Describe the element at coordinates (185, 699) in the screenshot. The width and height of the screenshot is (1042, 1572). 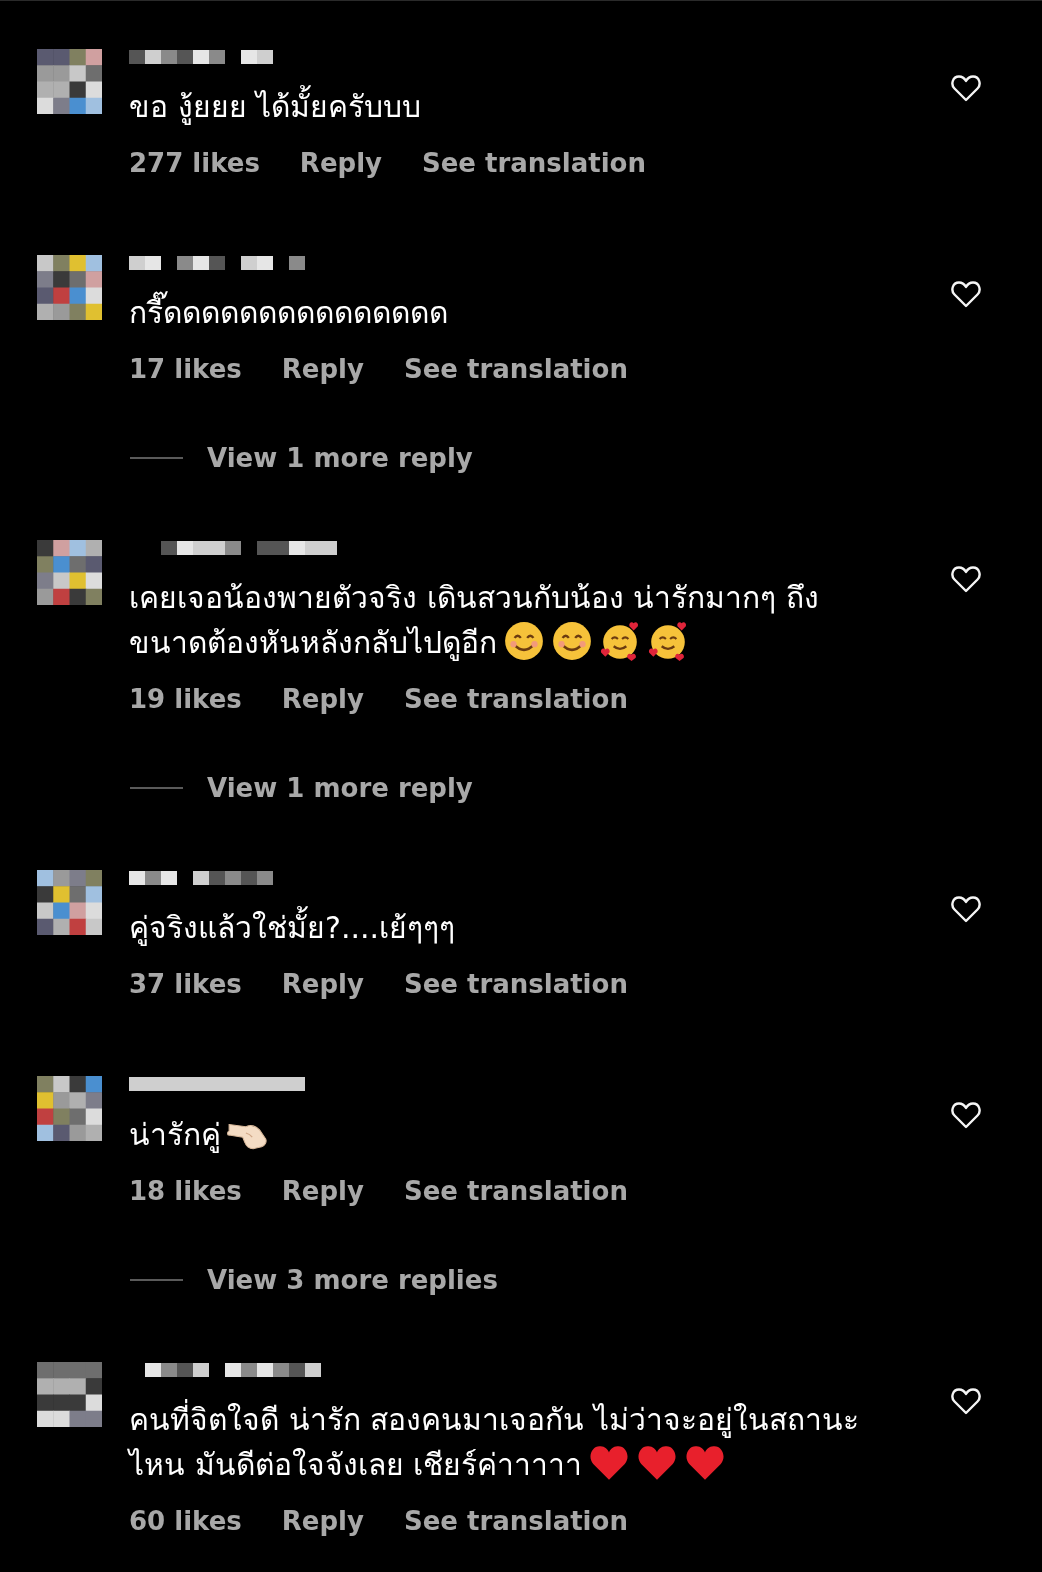
I see `like-count: 19 likes` at that location.